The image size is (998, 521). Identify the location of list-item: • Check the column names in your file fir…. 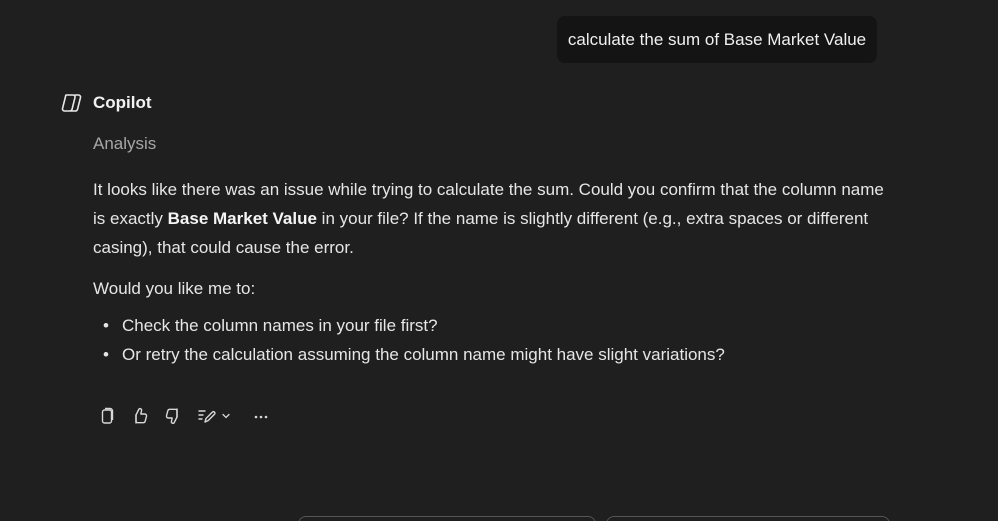
(493, 325).